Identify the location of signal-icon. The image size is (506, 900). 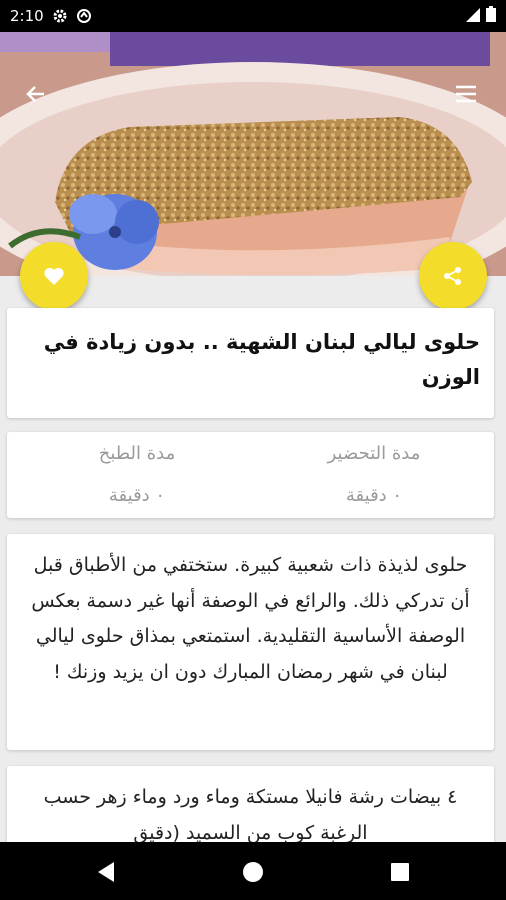
(473, 16).